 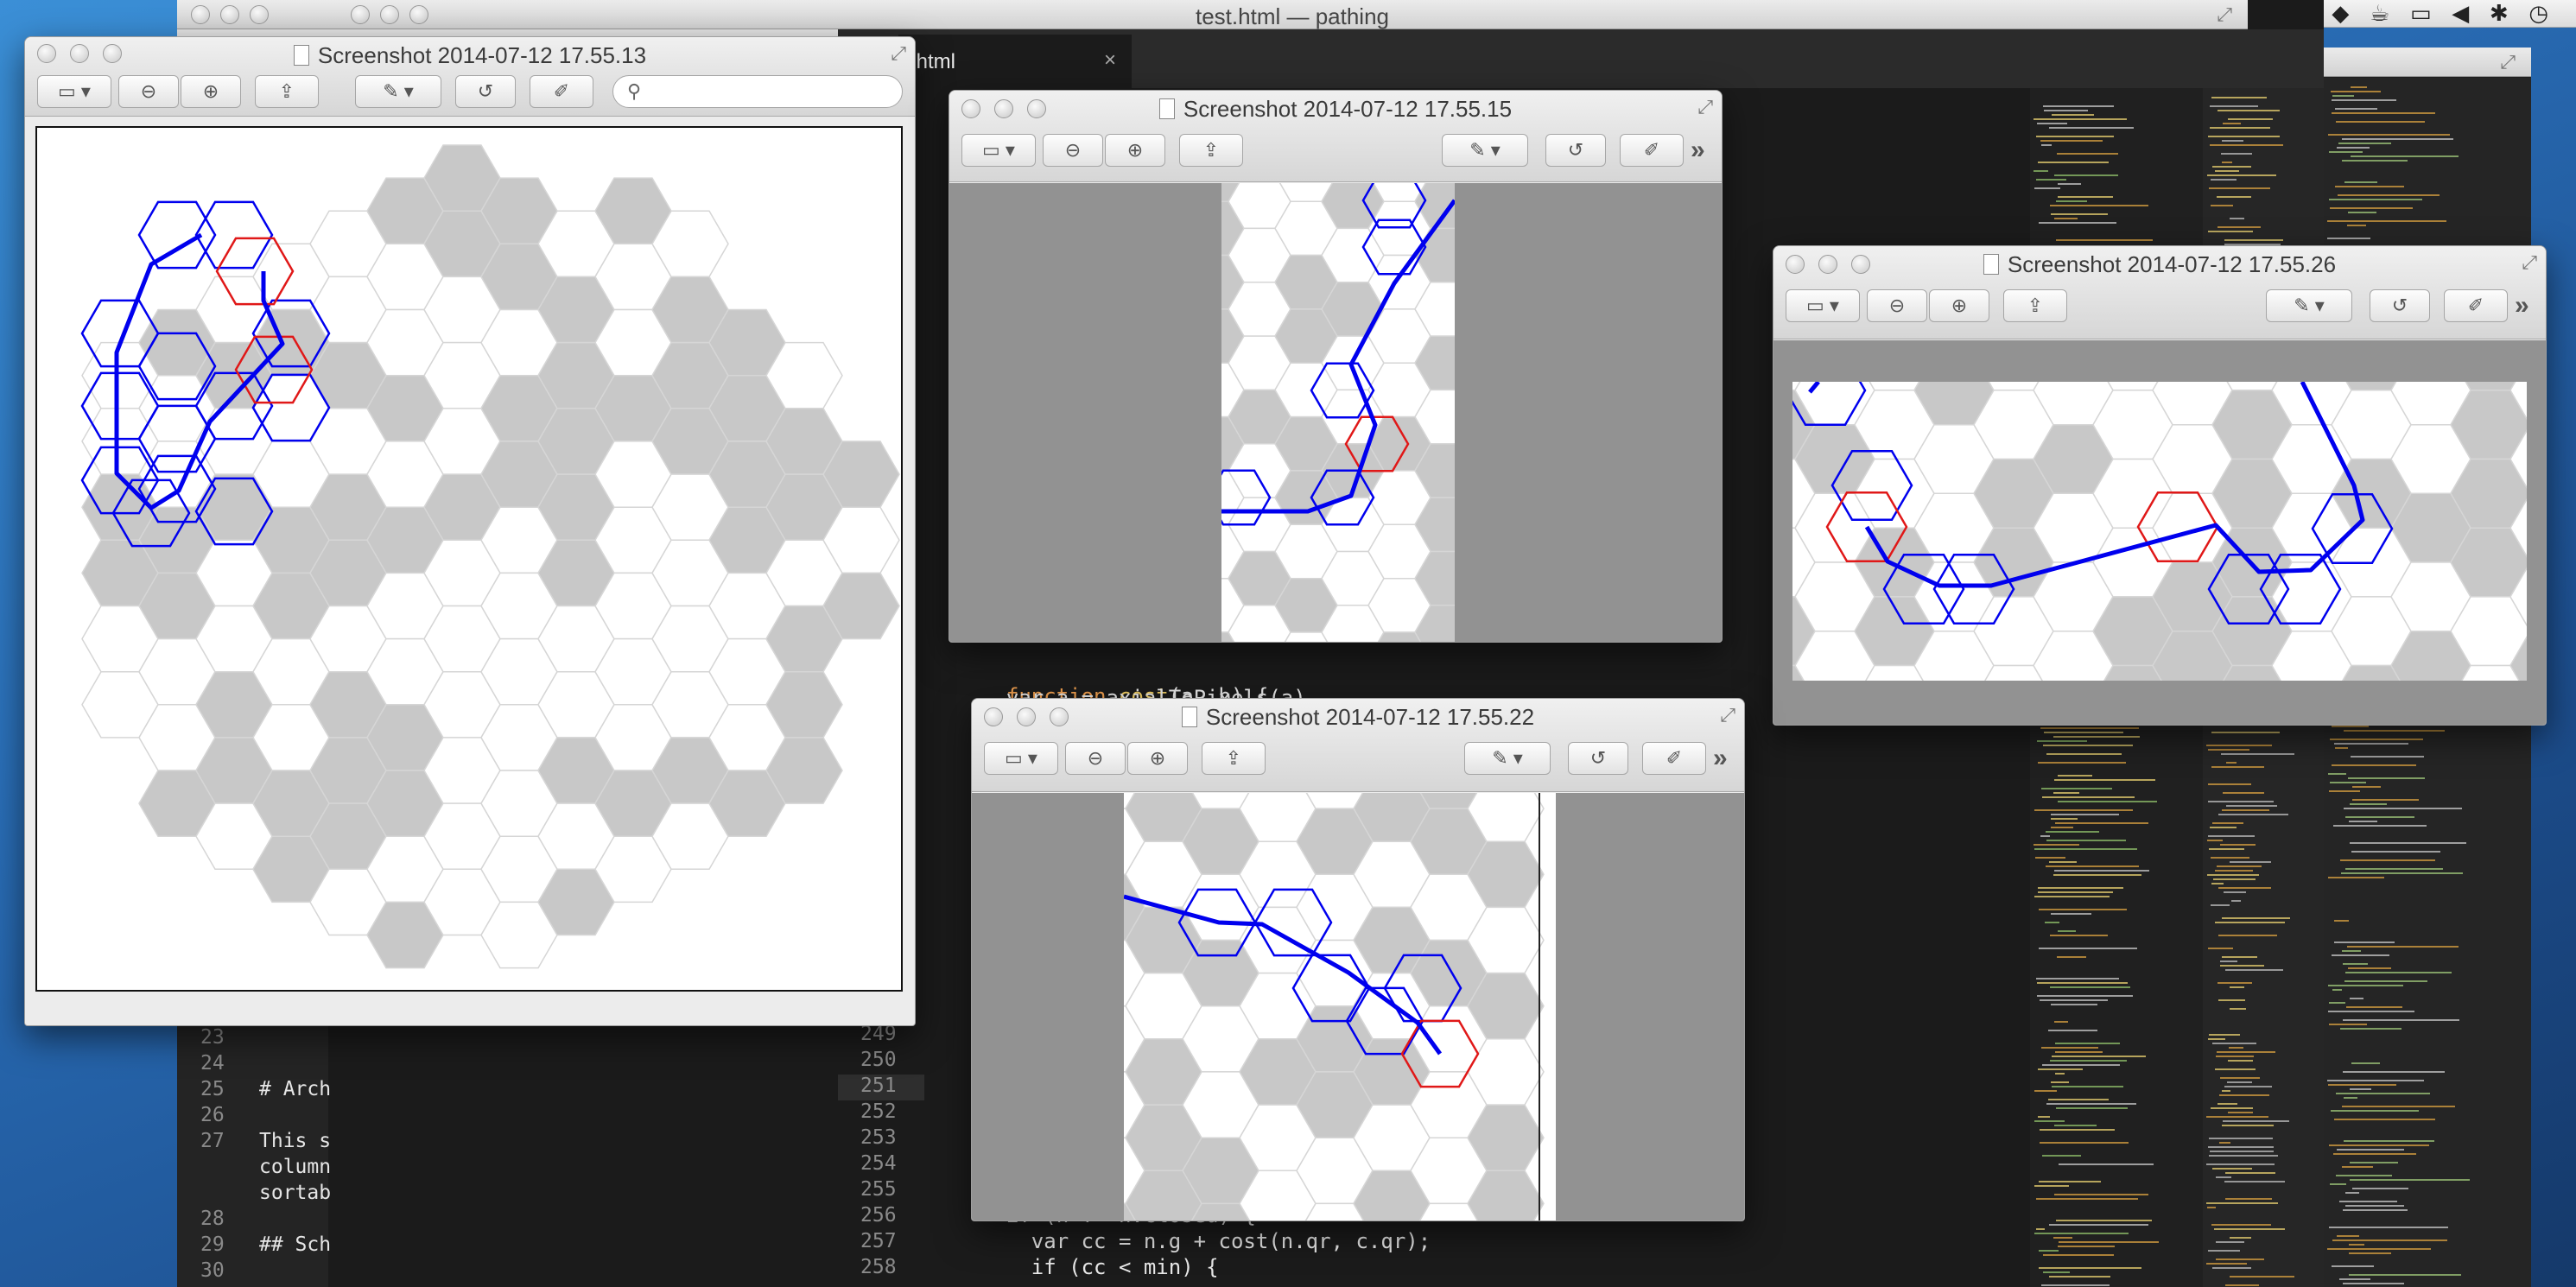 I want to click on window-title: Screenshot 2014-07-12 17.55.13, so click(x=482, y=55).